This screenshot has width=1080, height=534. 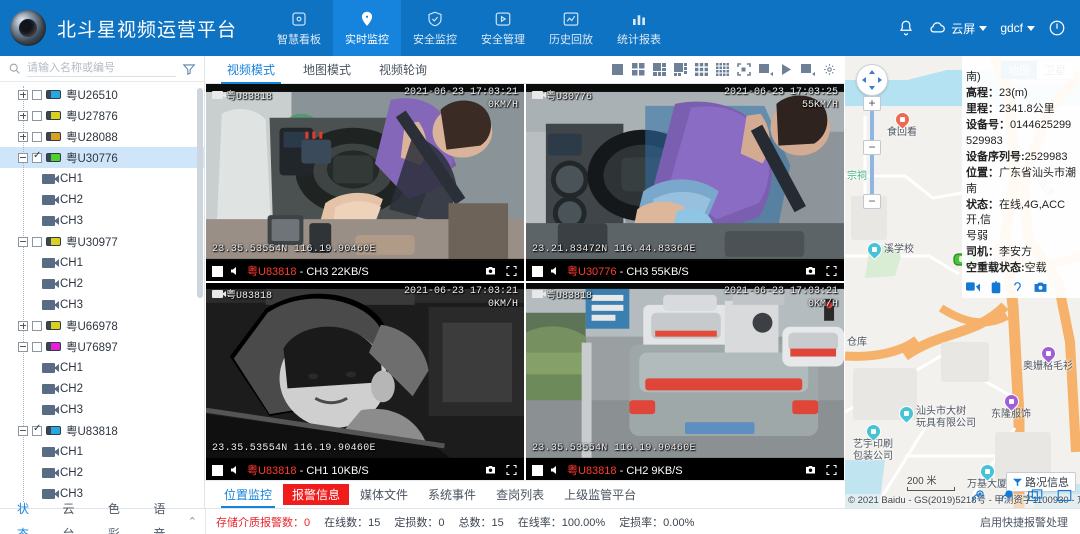 I want to click on map-zoom-slider: + − −, so click(x=872, y=152).